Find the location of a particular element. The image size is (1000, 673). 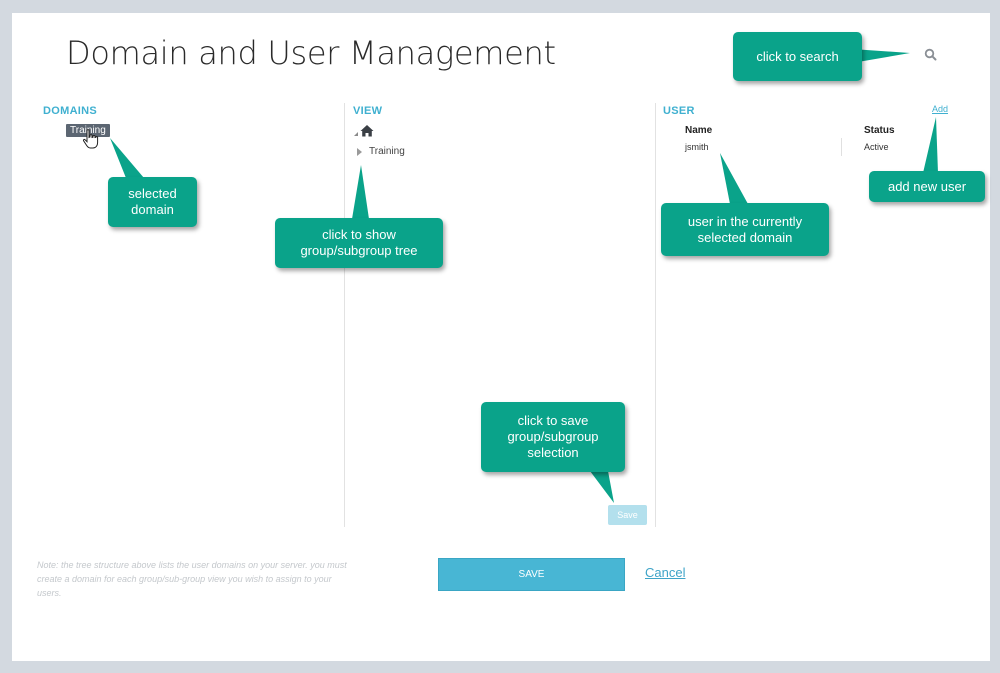

callout-pointer-add-user is located at coordinates (930, 145).